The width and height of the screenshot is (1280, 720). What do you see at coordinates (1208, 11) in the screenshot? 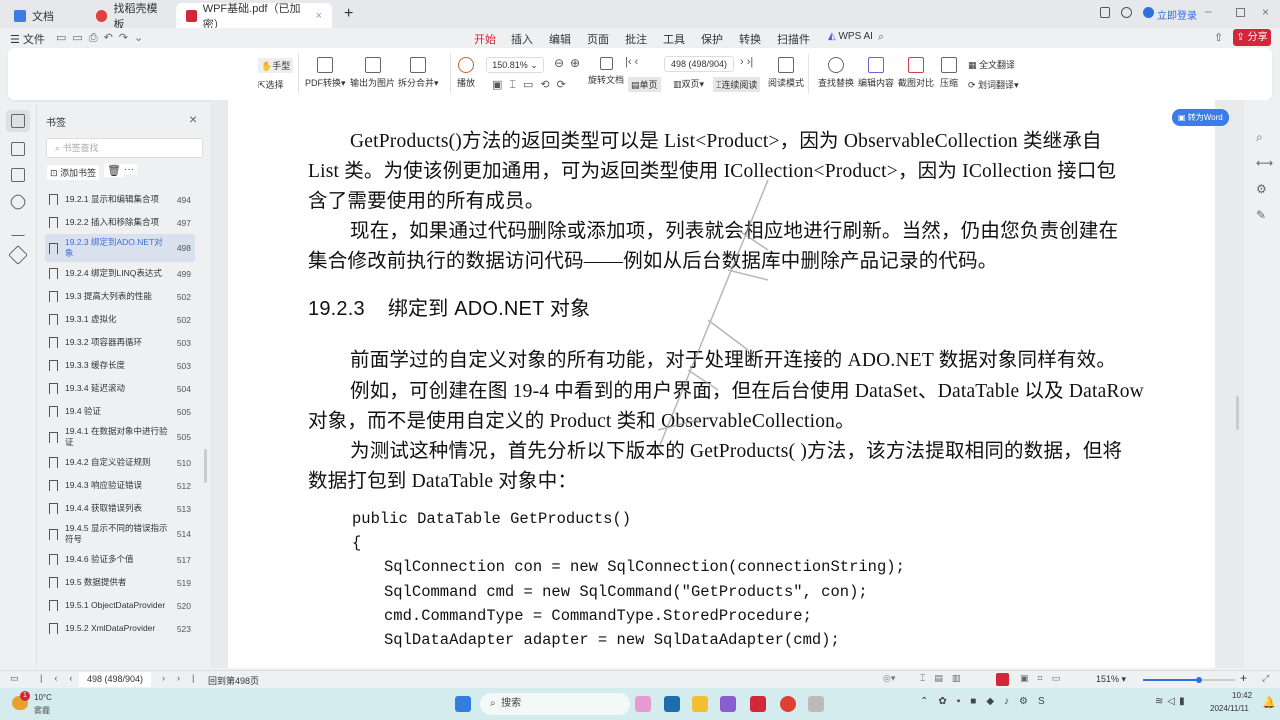
I see `minimize-button: –` at bounding box center [1208, 11].